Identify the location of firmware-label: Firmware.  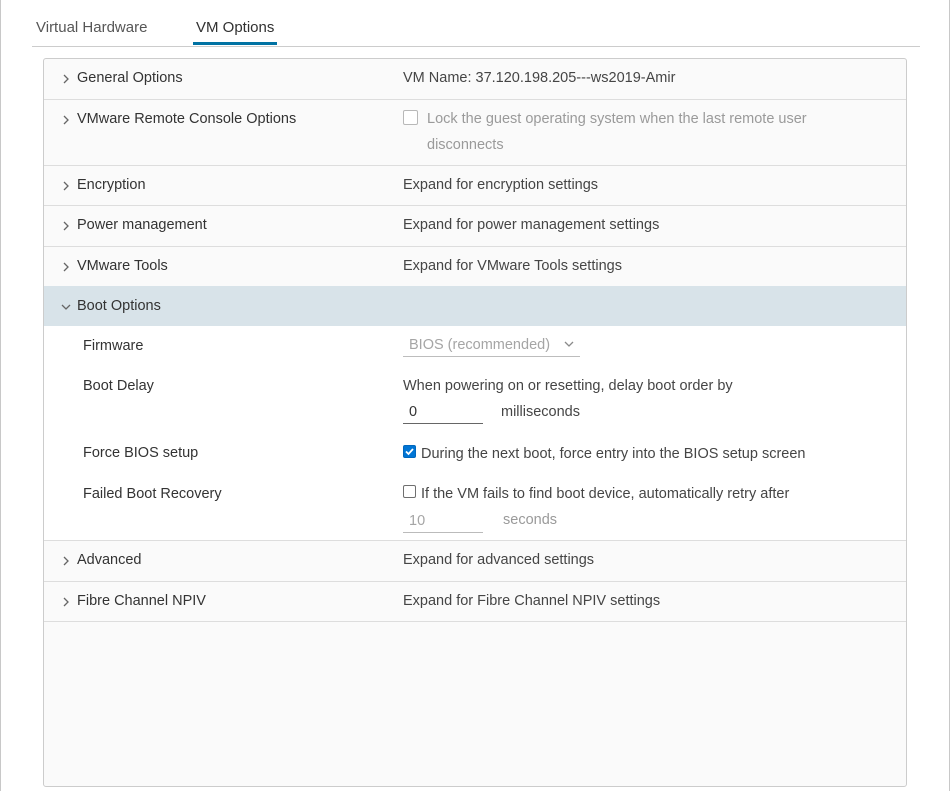
(113, 346).